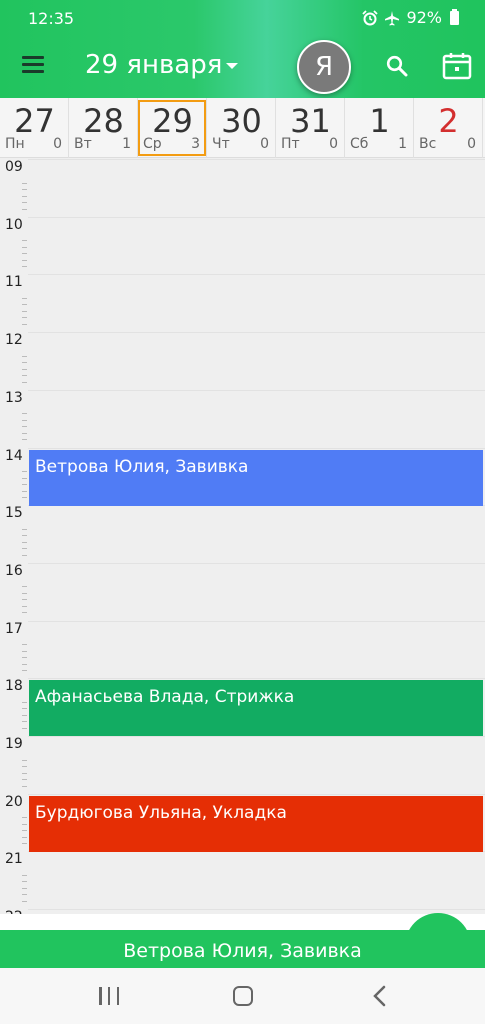 Image resolution: width=485 pixels, height=1024 pixels. What do you see at coordinates (153, 65) in the screenshot?
I see `date-selector: 29 января` at bounding box center [153, 65].